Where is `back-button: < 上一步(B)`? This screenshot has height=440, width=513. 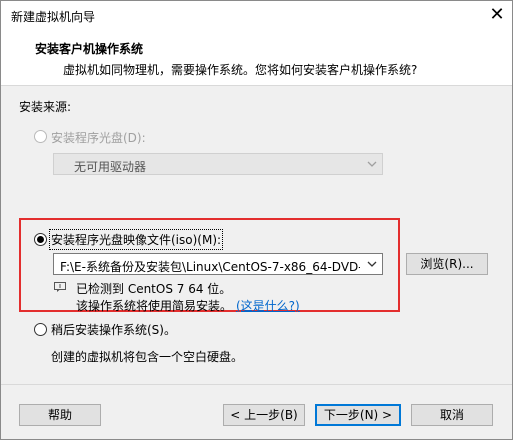 back-button: < 上一步(B) is located at coordinates (264, 415).